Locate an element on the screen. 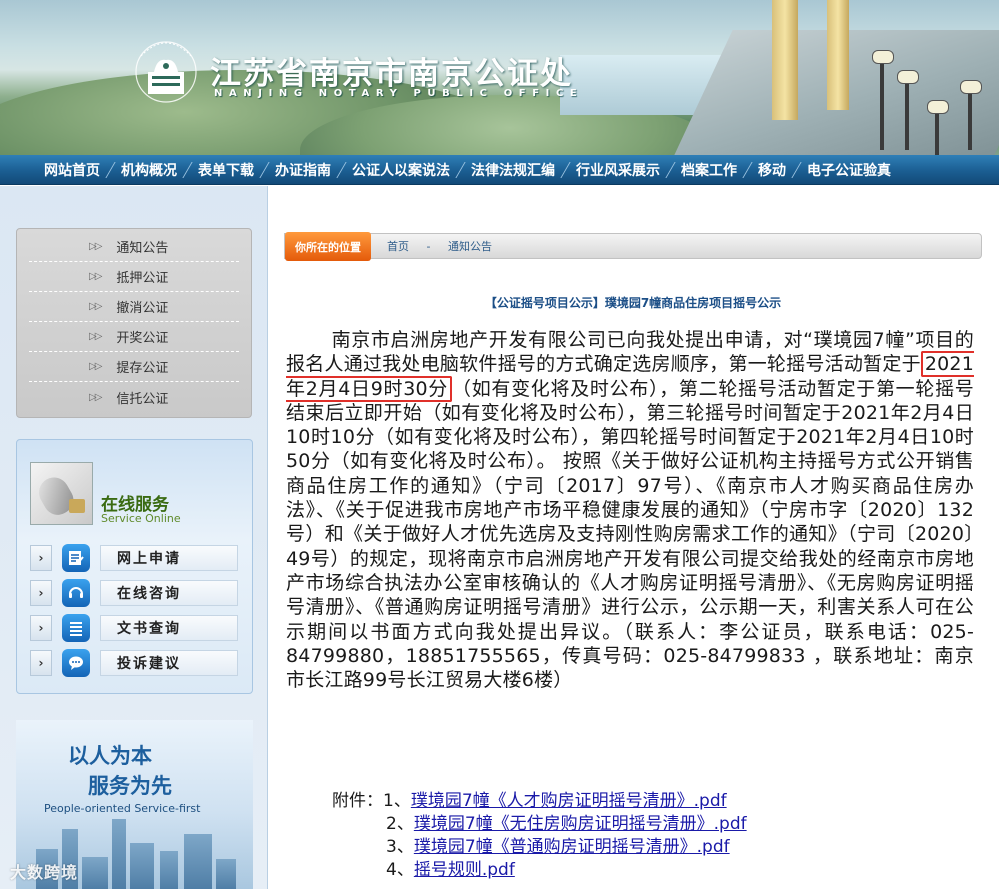  attachment-number: 1、 is located at coordinates (397, 801).